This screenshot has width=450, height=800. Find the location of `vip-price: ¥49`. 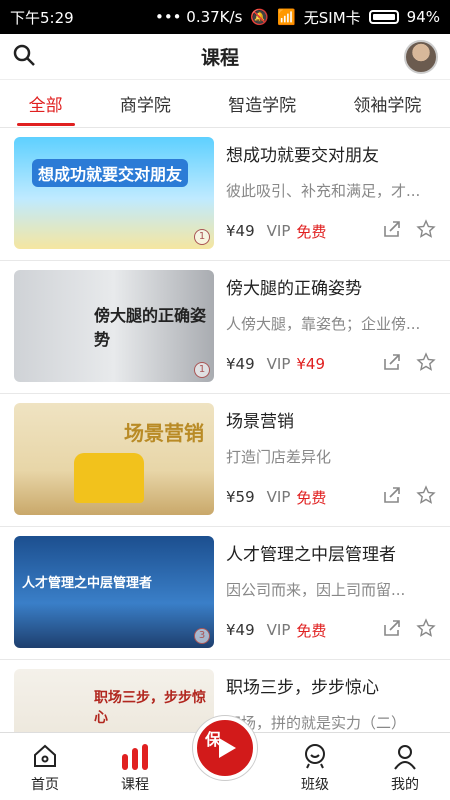

vip-price: ¥49 is located at coordinates (311, 364).